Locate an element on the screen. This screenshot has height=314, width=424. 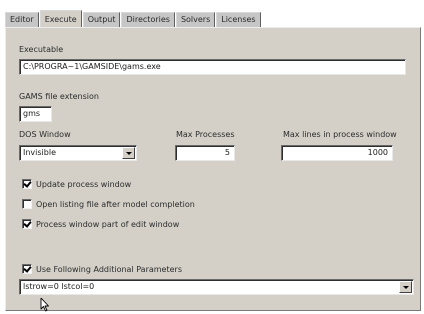
additional-params-checkbox is located at coordinates (27, 269).